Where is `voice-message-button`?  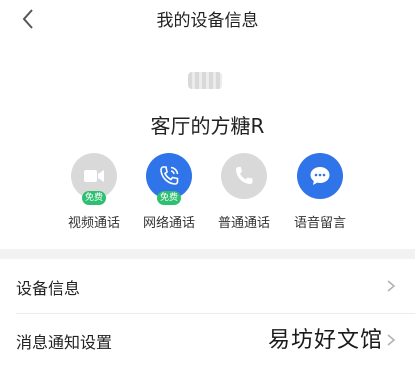
voice-message-button is located at coordinates (320, 176).